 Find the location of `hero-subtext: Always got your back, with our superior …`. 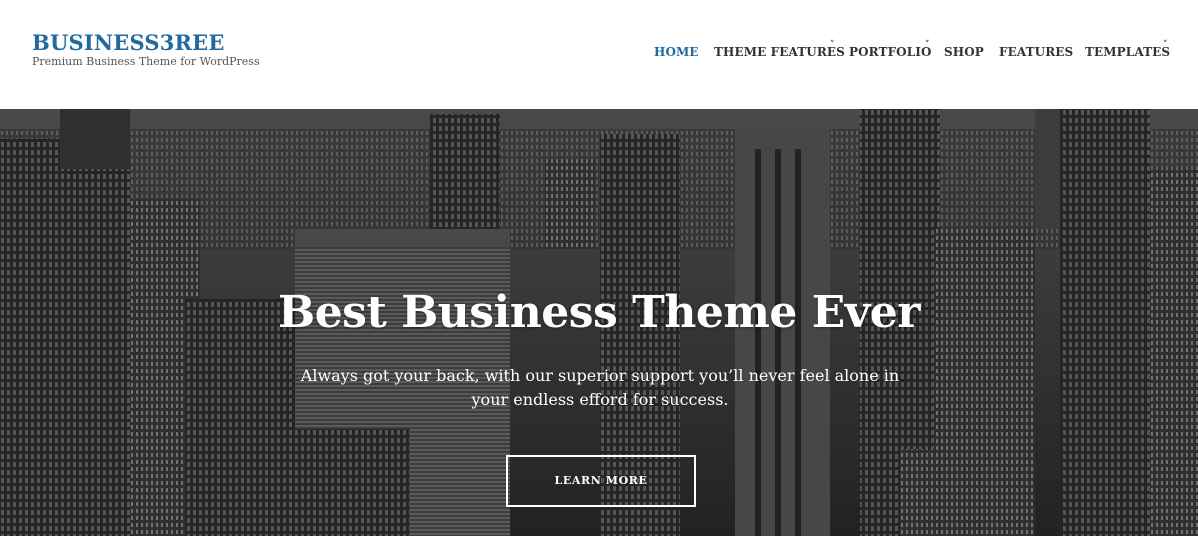

hero-subtext: Always got your back, with our superior … is located at coordinates (600, 387).